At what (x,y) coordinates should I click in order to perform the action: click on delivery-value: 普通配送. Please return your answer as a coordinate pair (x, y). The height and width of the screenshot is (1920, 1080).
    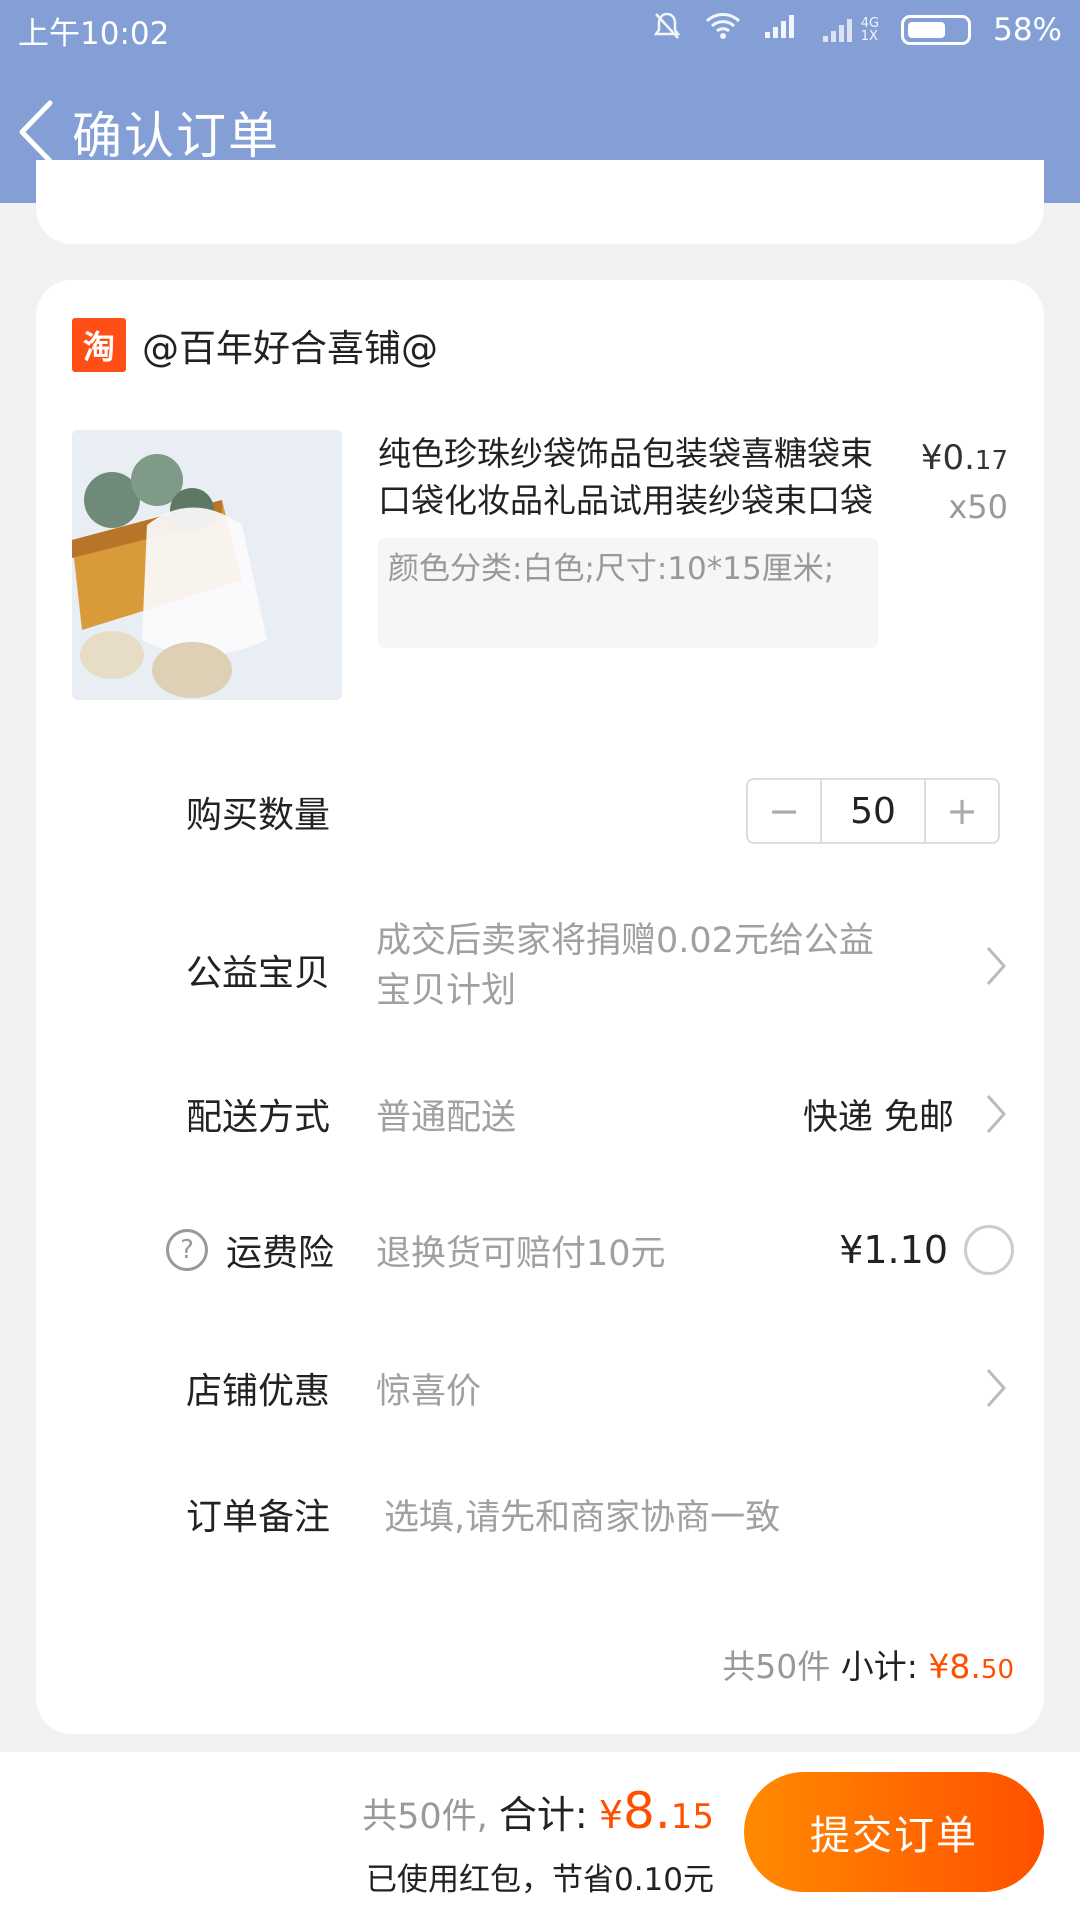
    Looking at the image, I should click on (446, 1117).